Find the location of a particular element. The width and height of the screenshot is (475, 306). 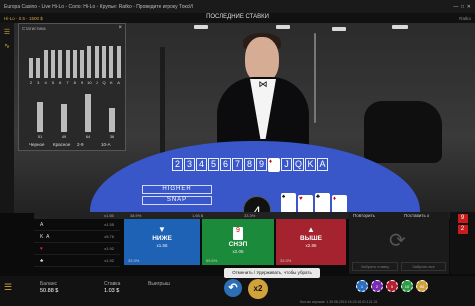

chip-10: 10 is located at coordinates (407, 286).